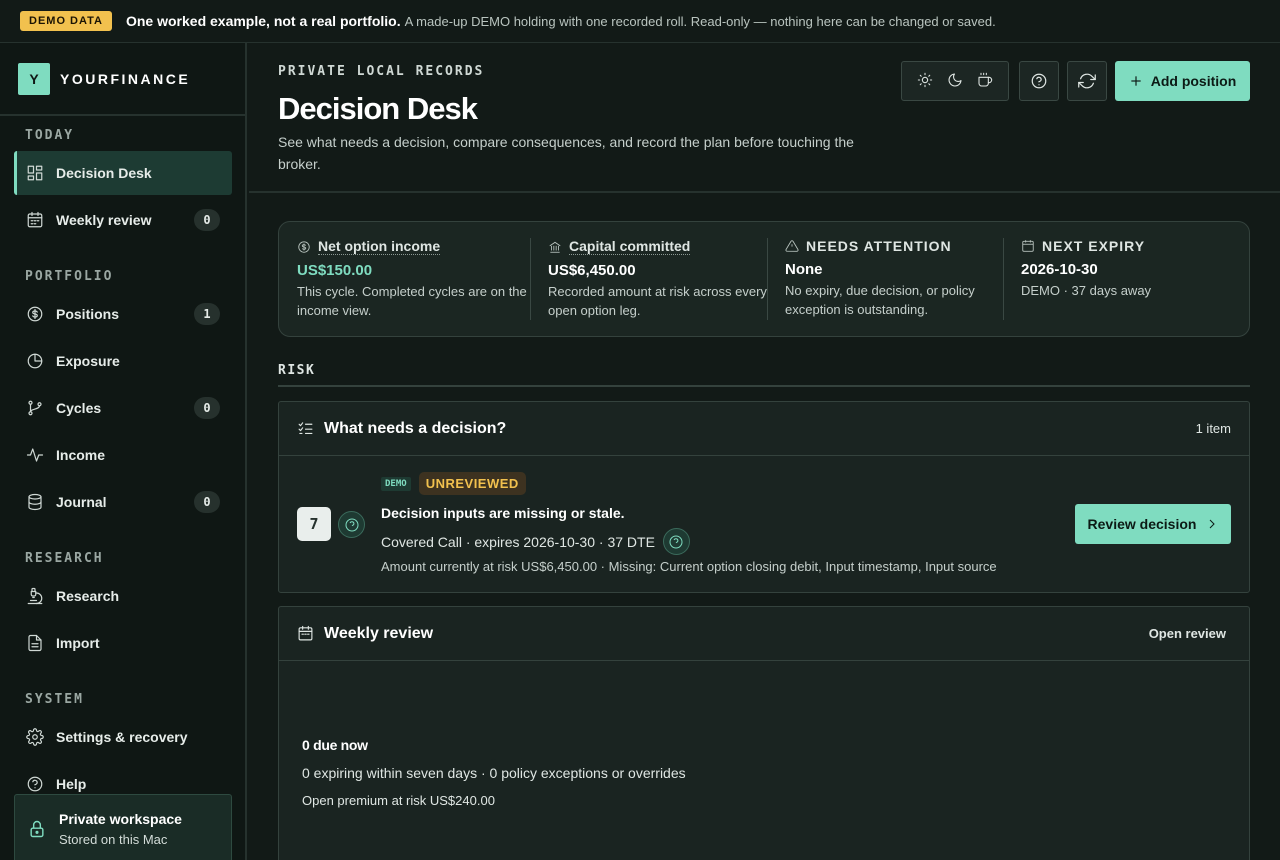  Describe the element at coordinates (123, 220) in the screenshot. I see `sidebar-item-weekly-review: Weekly review 0` at that location.